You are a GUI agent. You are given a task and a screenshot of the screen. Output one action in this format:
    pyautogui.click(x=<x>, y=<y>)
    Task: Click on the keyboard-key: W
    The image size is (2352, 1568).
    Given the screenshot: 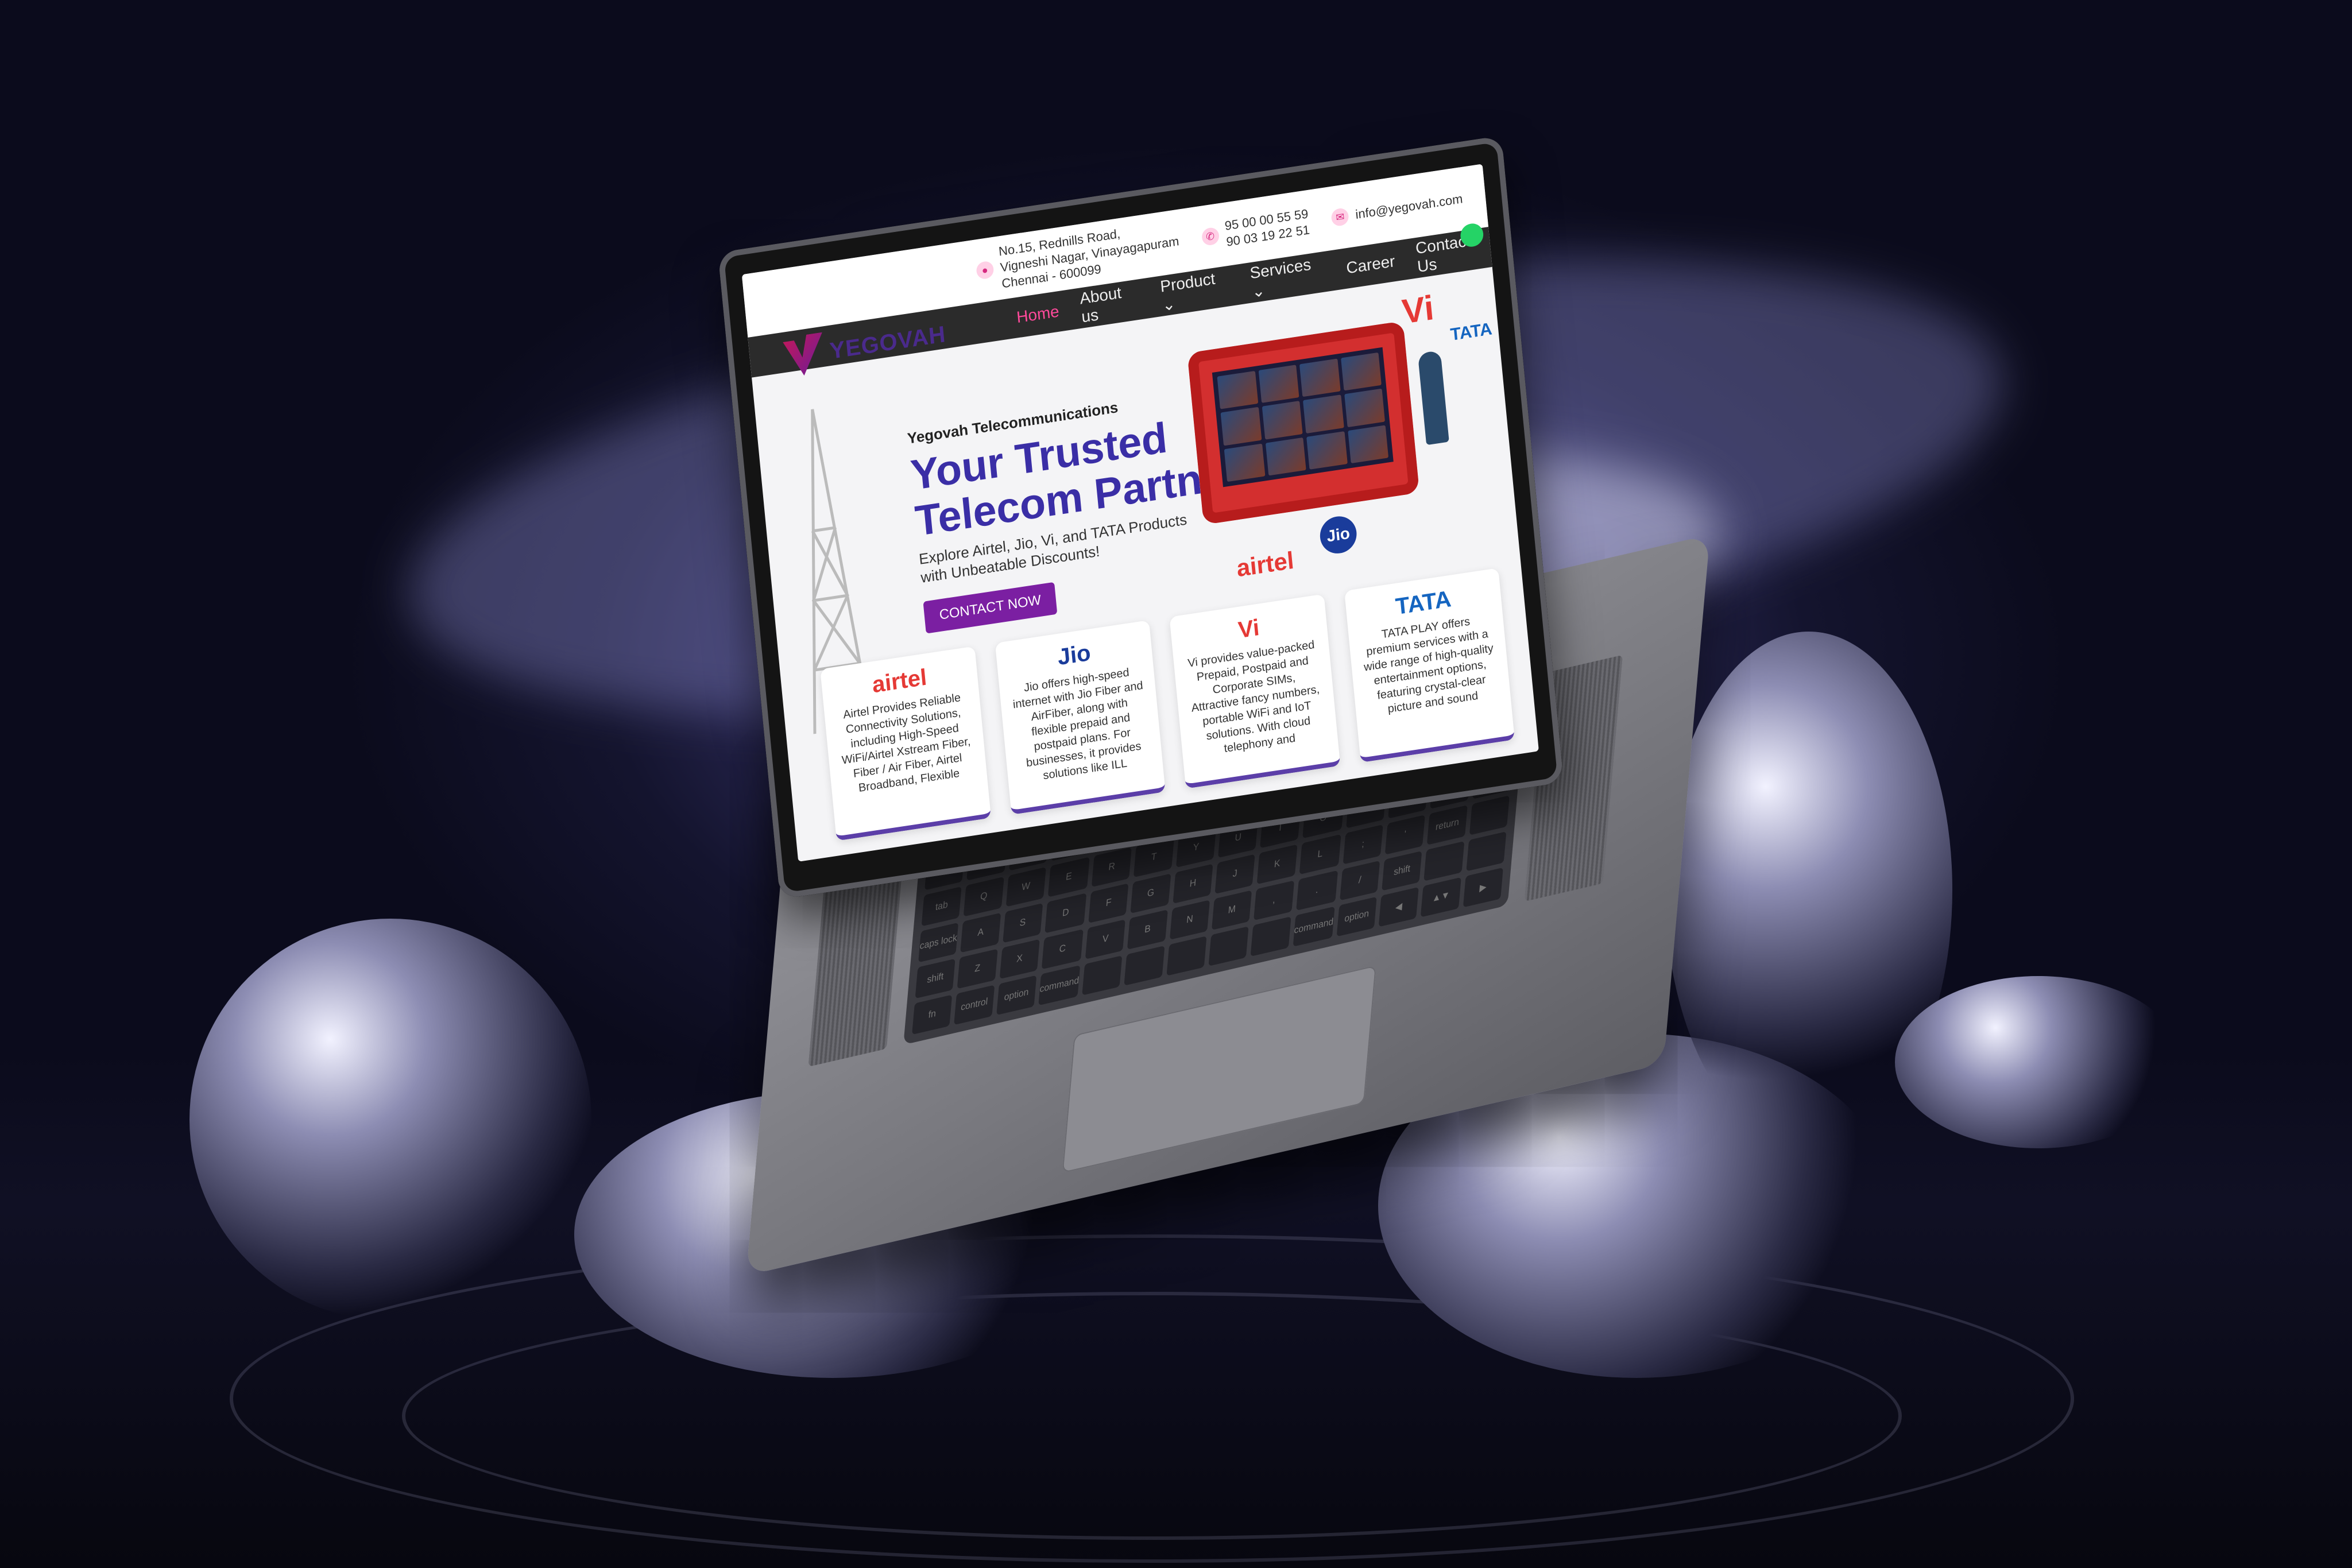 What is the action you would take?
    pyautogui.click(x=1025, y=887)
    